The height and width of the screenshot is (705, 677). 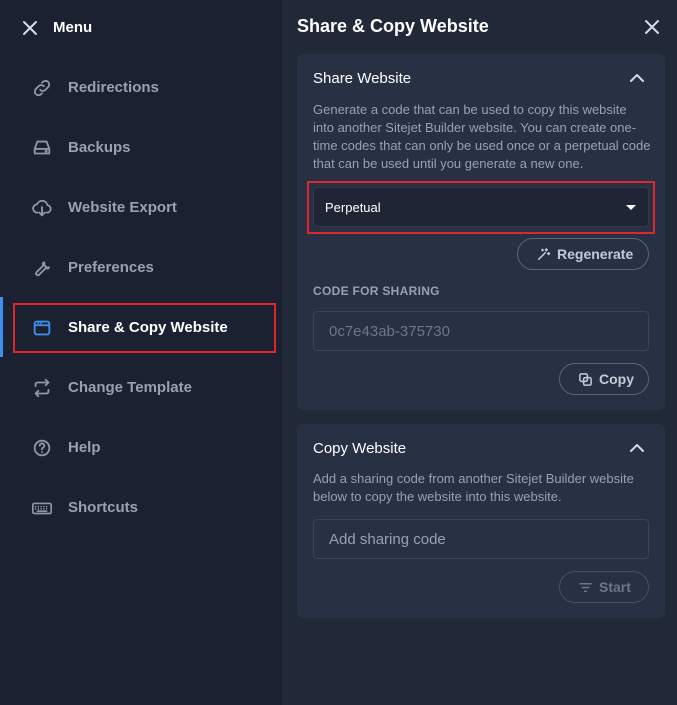 I want to click on start-button: Start, so click(x=604, y=587).